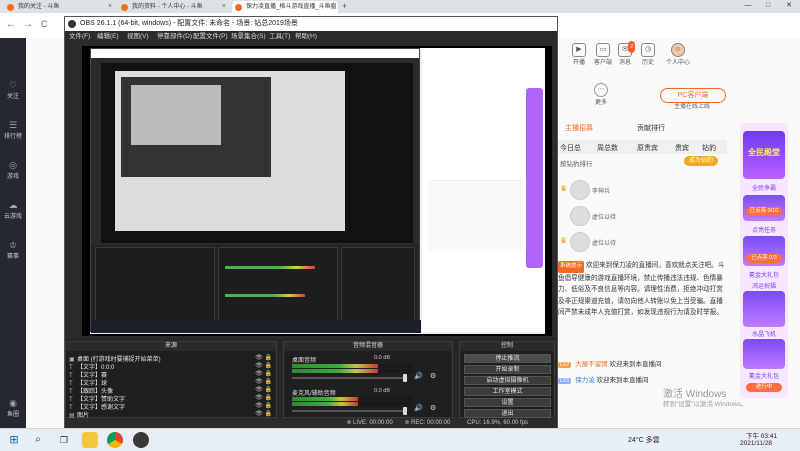  I want to click on sidebar-item-game: ◎ 游戏, so click(13, 170).